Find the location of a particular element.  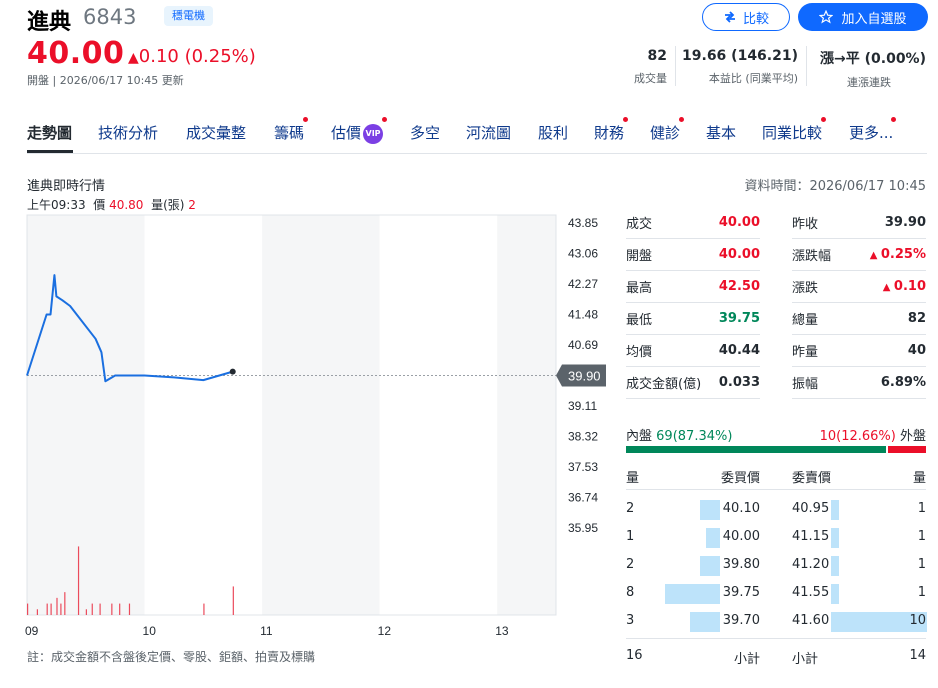

bid-price: 39.75 is located at coordinates (741, 592).